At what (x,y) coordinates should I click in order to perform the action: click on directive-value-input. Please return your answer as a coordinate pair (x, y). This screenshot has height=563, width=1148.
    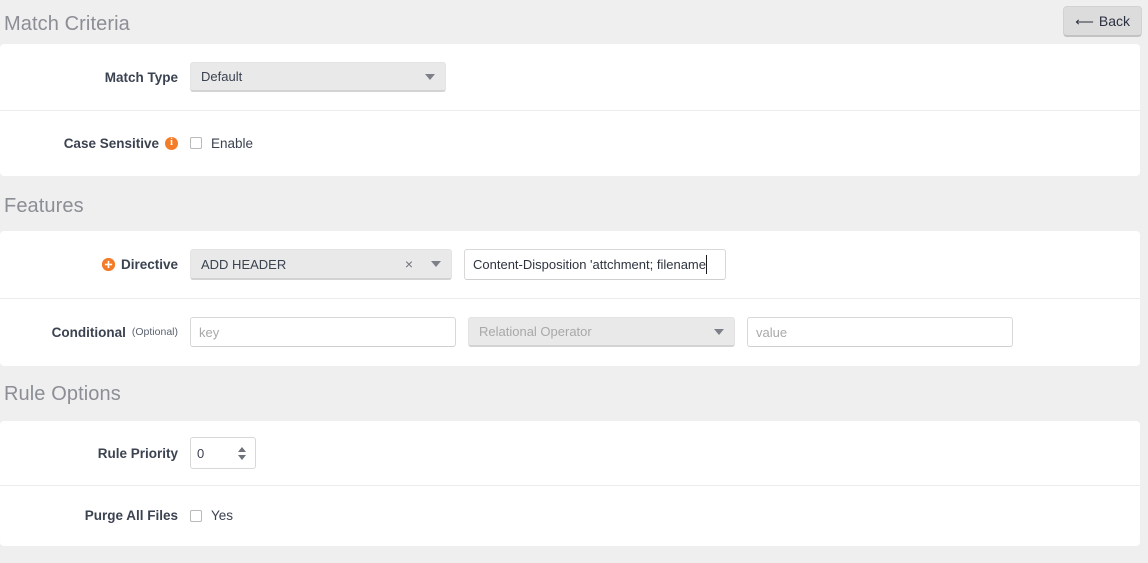
    Looking at the image, I should click on (595, 264).